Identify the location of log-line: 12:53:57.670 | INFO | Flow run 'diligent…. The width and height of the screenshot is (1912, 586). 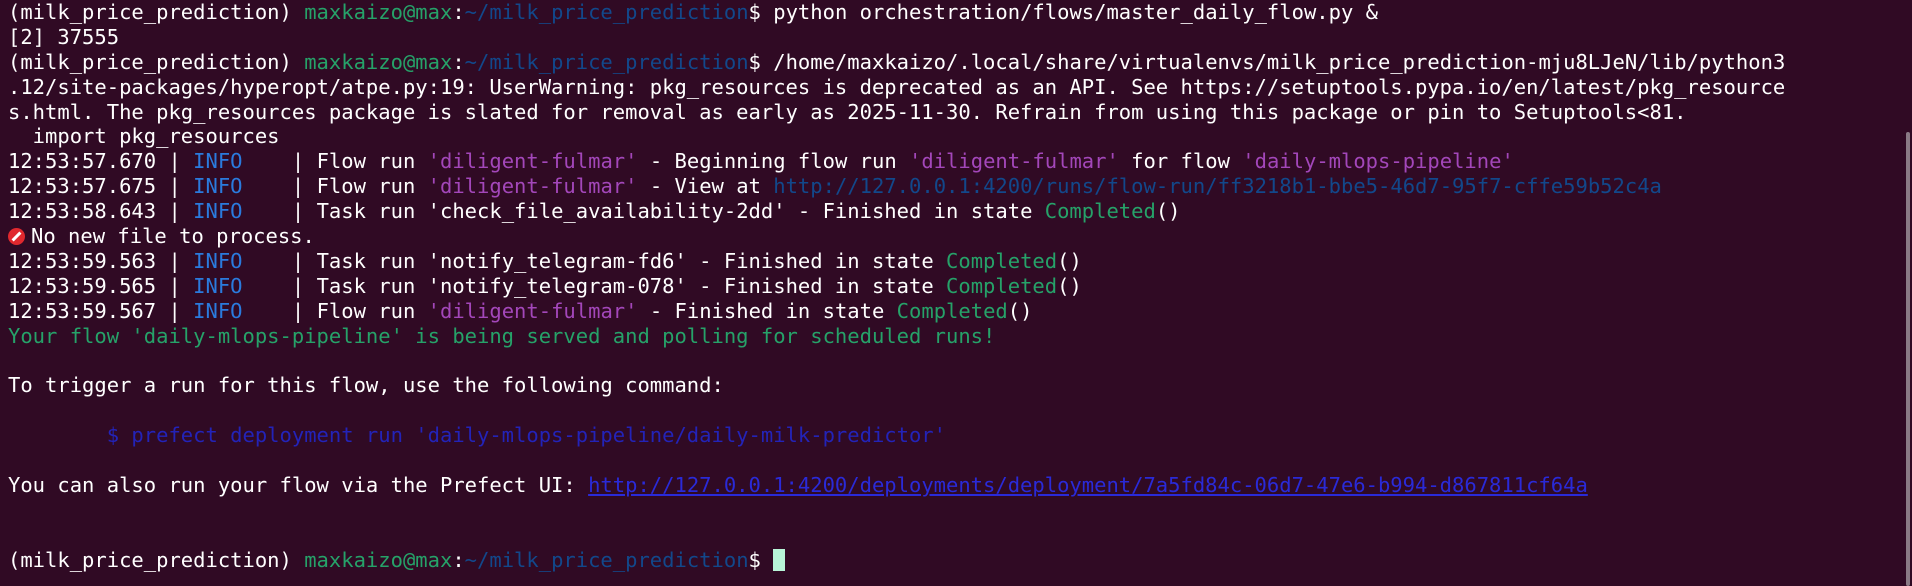
(761, 161).